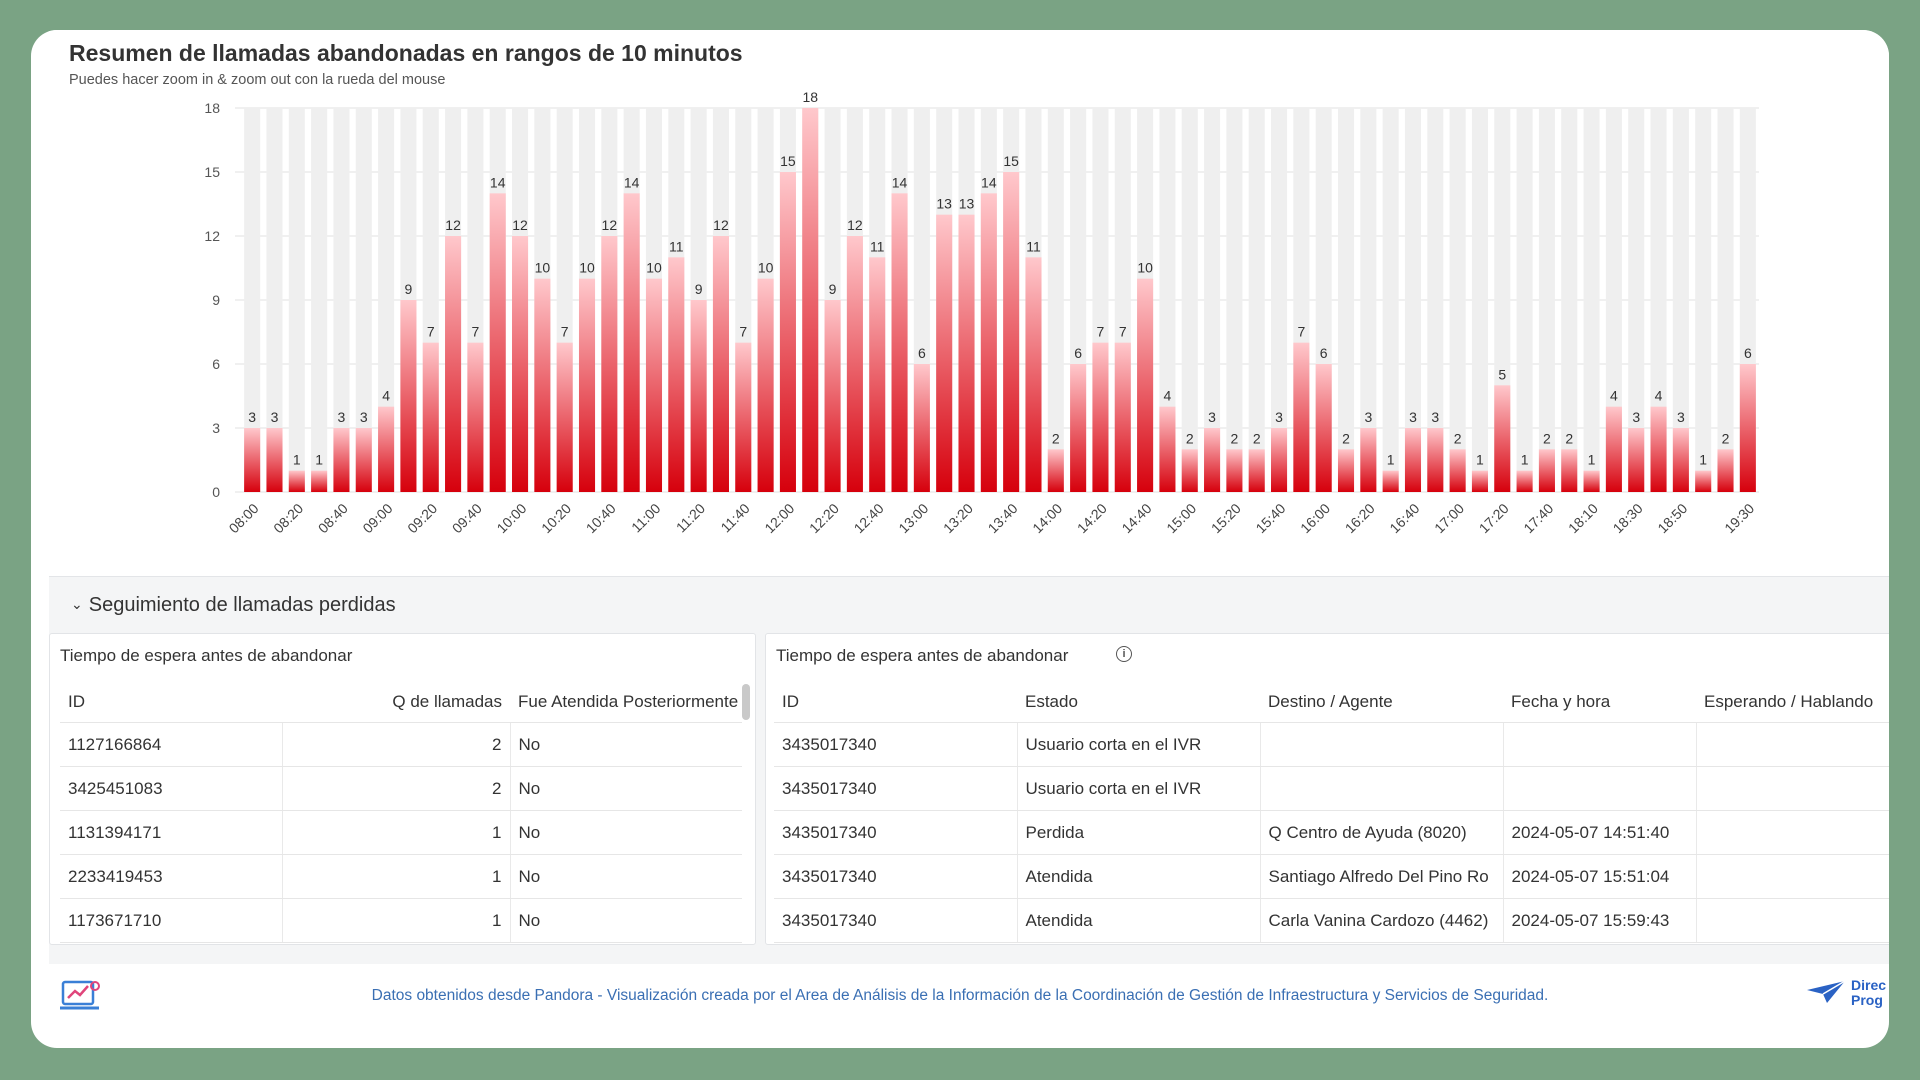 The height and width of the screenshot is (1080, 1920). I want to click on column-header-datetime: Fecha y hora, so click(1599, 702).